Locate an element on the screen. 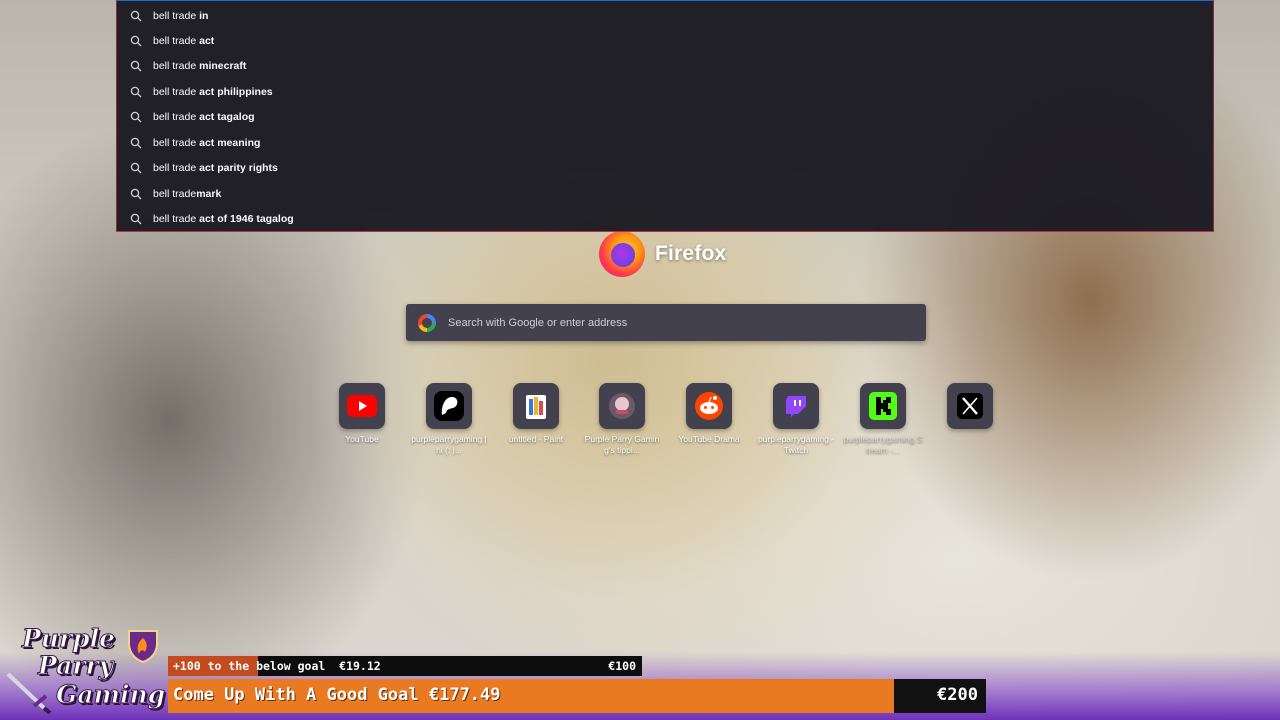 The image size is (1280, 720). suggestion-item: bell trade act is located at coordinates (665, 40).